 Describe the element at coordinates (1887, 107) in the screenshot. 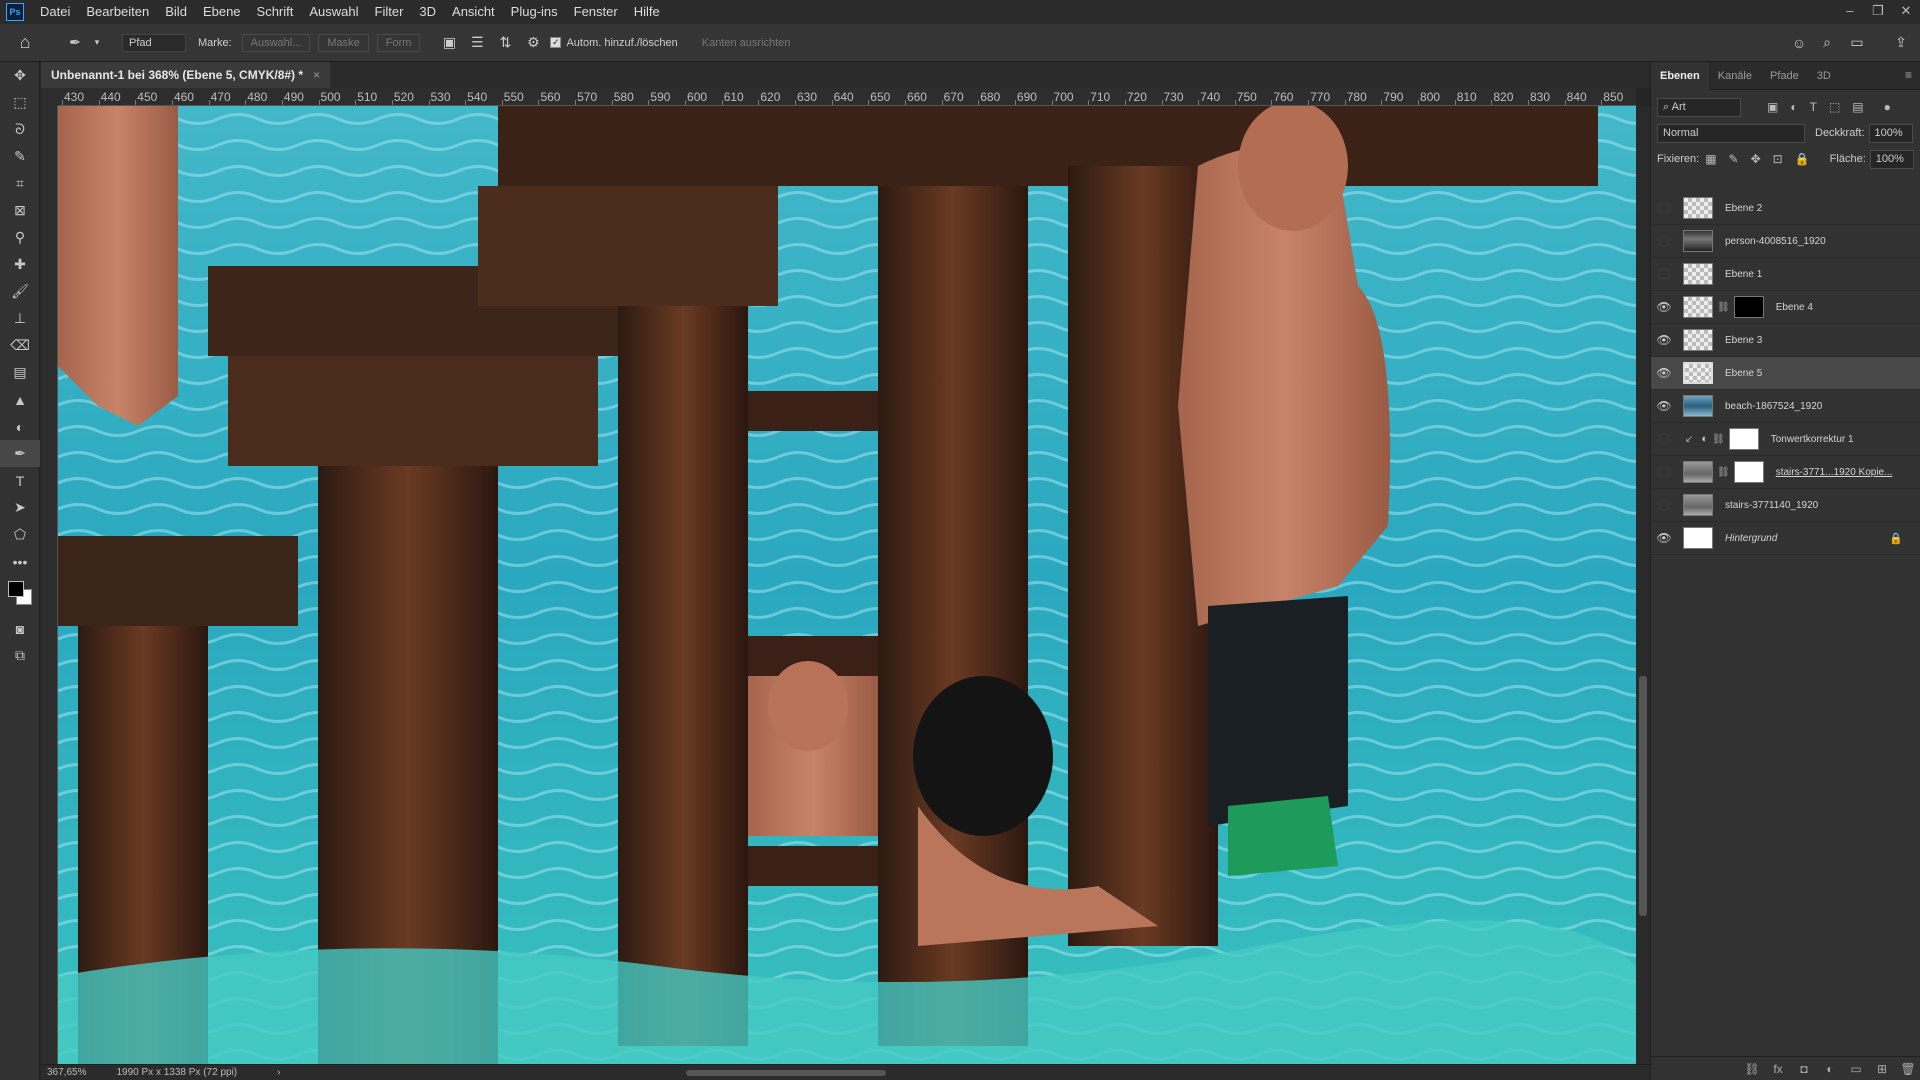

I see `filter-toggle-icon: ●` at that location.